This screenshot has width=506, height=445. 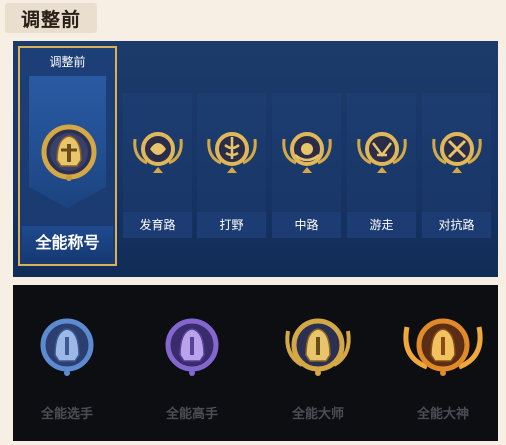 I want to click on lane-label: 打野, so click(x=231, y=225).